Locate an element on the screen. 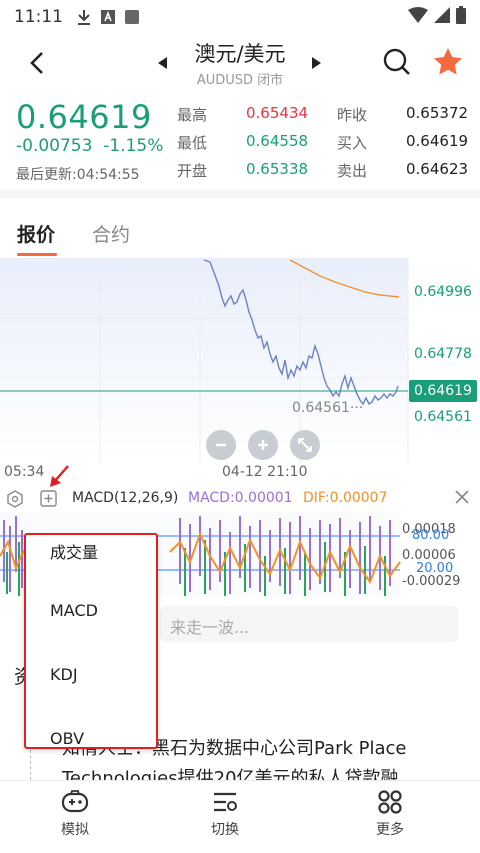 The width and height of the screenshot is (480, 853). wifi-icon is located at coordinates (418, 17).